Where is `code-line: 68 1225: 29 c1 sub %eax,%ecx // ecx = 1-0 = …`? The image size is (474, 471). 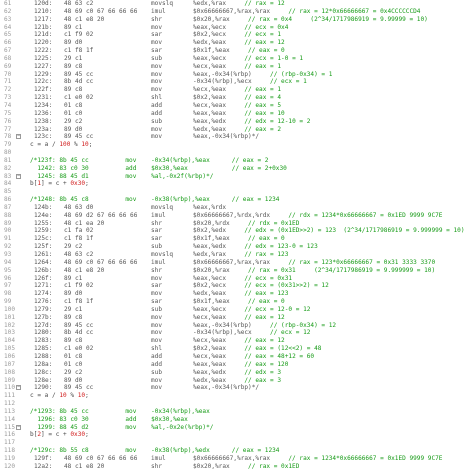 code-line: 68 1225: 29 c1 sub %eax,%ecx // ecx = 1-0 = … is located at coordinates (237, 59).